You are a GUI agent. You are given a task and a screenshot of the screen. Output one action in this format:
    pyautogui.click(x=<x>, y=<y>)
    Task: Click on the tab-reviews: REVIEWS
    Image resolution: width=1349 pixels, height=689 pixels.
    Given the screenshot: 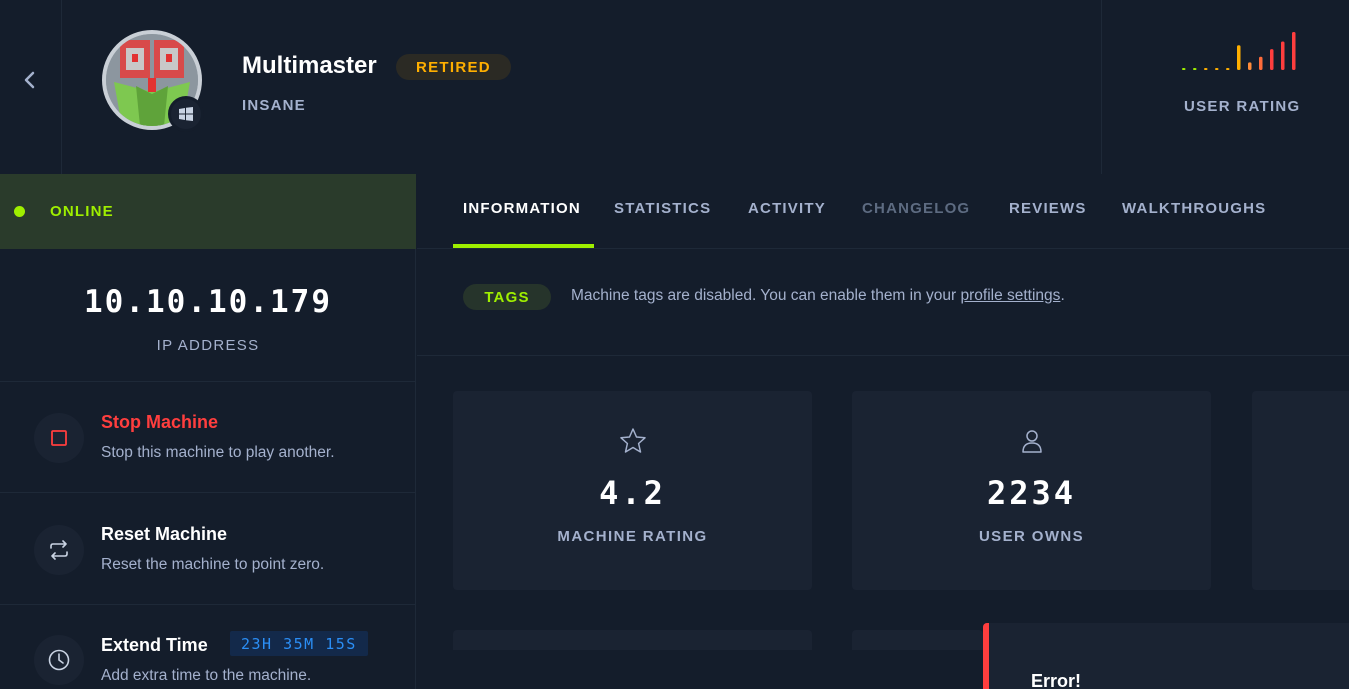 What is the action you would take?
    pyautogui.click(x=1048, y=208)
    